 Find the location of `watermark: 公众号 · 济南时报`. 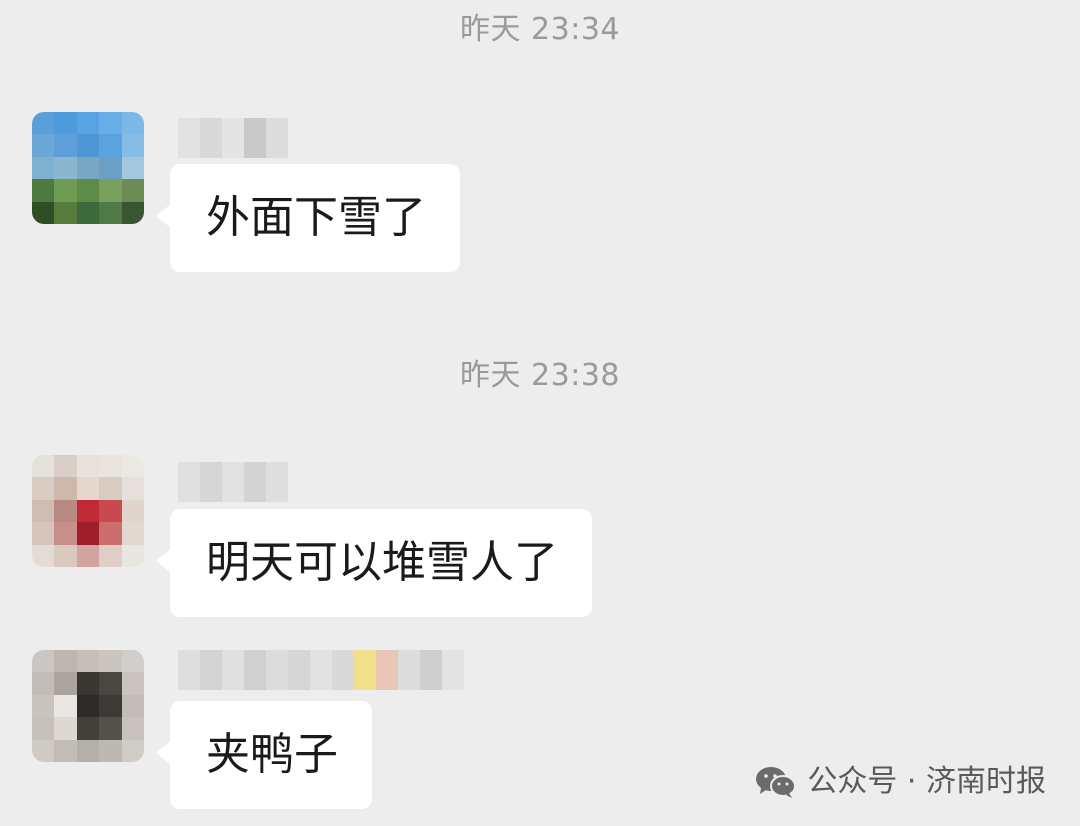

watermark: 公众号 · 济南时报 is located at coordinates (900, 782).